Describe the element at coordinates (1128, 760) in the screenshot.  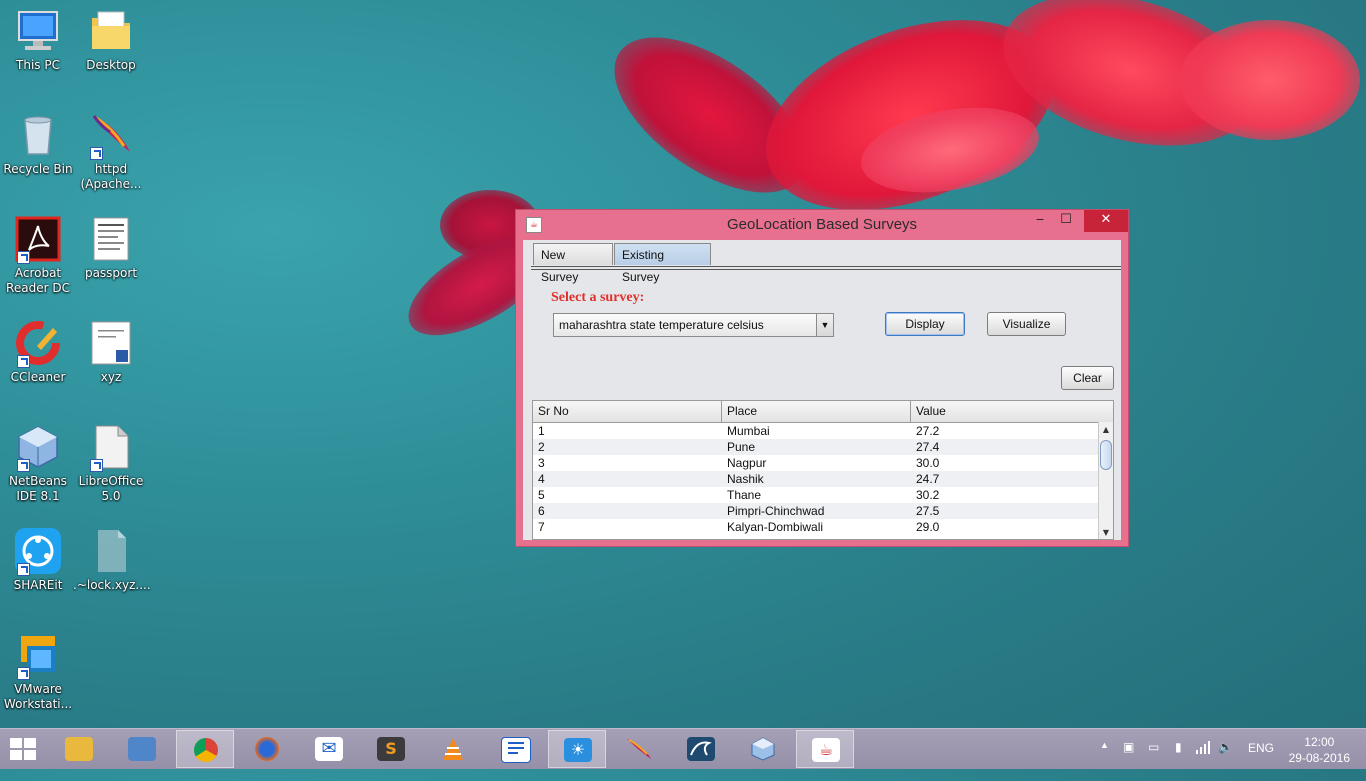
I see `network-drive-icon: ▣` at that location.